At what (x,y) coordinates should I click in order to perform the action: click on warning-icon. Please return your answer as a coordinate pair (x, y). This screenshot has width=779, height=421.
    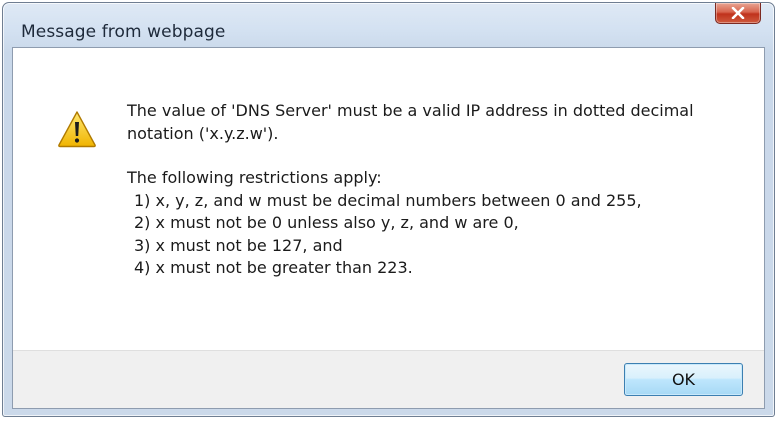
    Looking at the image, I should click on (77, 129).